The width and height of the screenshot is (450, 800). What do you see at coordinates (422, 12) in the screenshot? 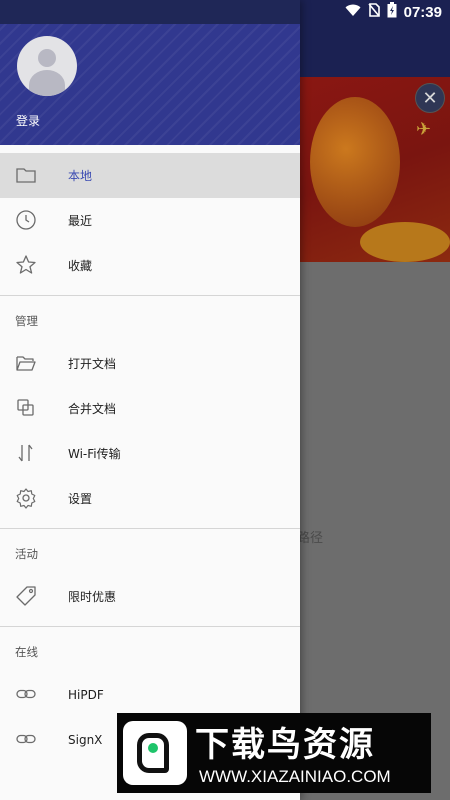
I see `clock-time: 07:39` at bounding box center [422, 12].